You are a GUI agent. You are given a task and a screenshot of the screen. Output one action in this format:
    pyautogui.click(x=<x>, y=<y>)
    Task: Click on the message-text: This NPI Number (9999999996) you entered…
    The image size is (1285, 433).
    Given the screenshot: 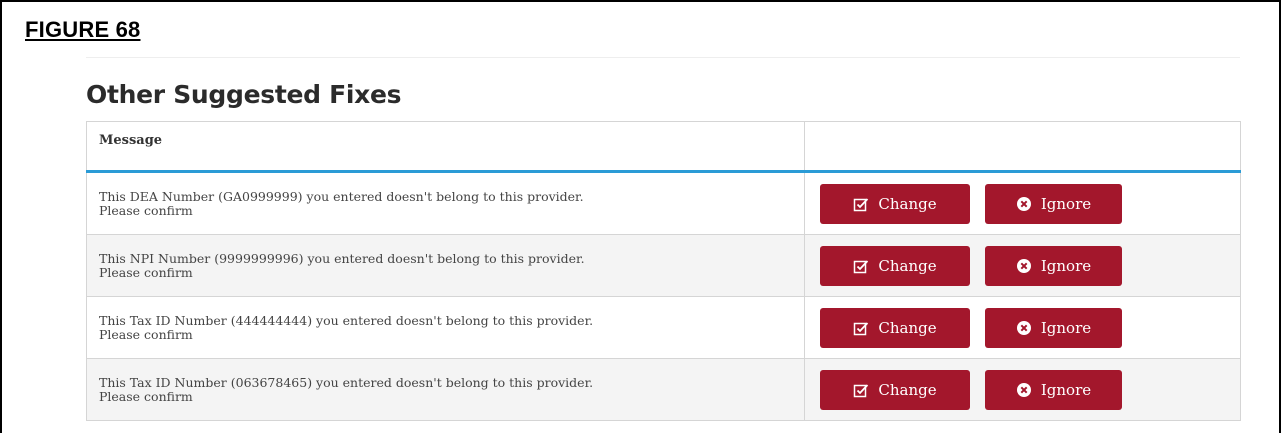 What is the action you would take?
    pyautogui.click(x=342, y=265)
    